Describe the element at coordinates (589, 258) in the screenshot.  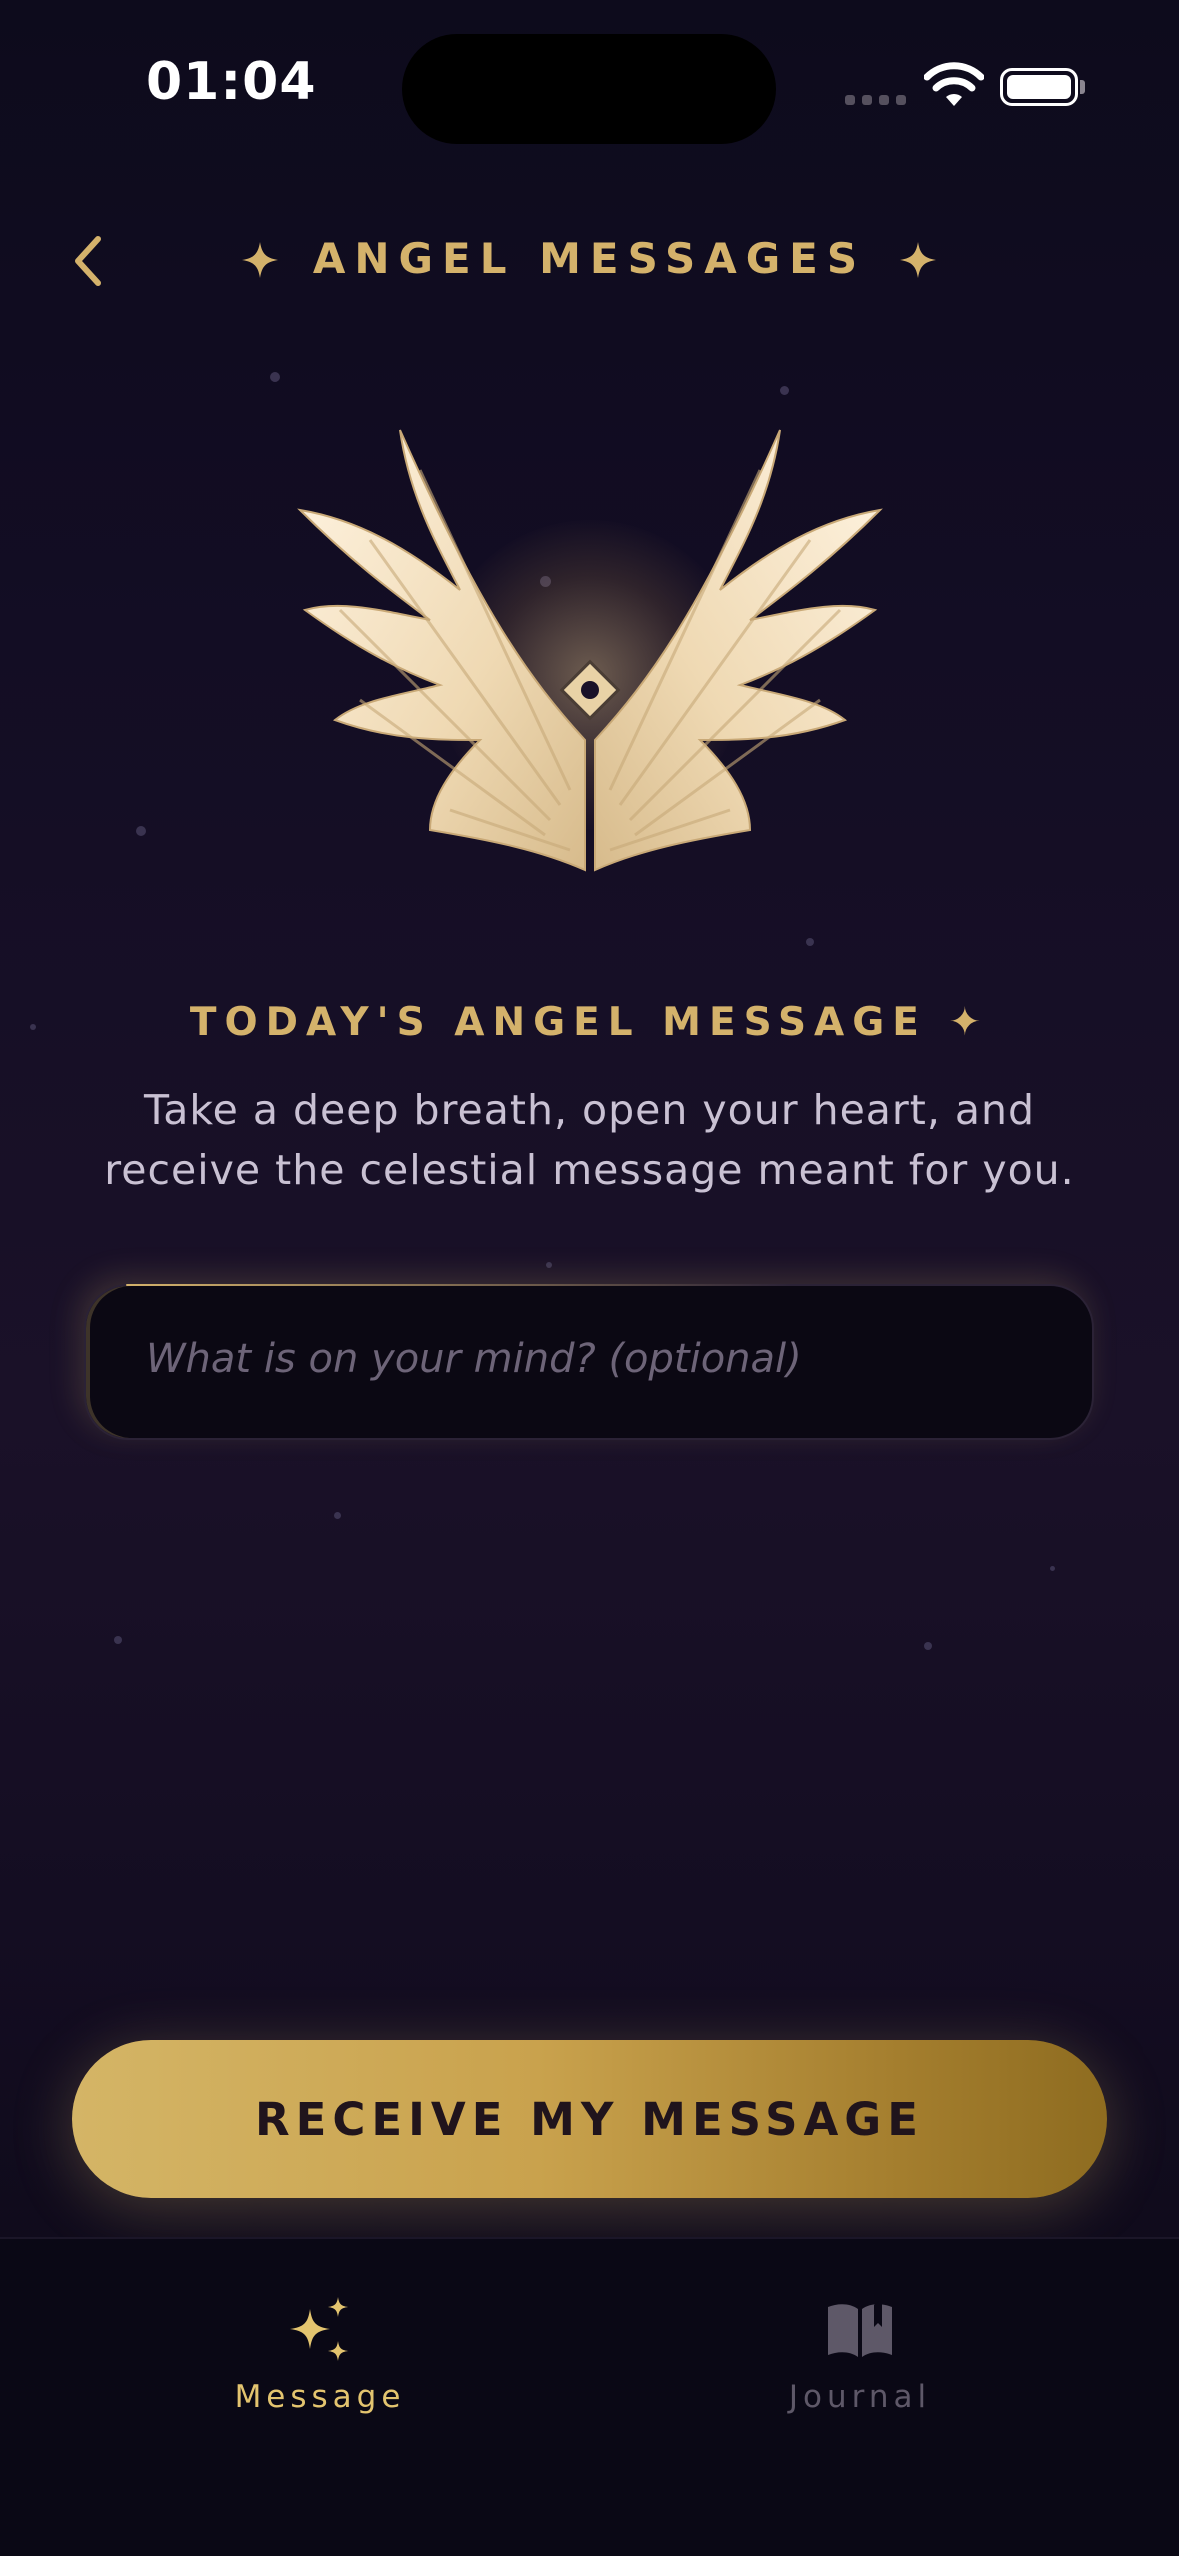
I see `page-title: ANGEL MESSAGES` at that location.